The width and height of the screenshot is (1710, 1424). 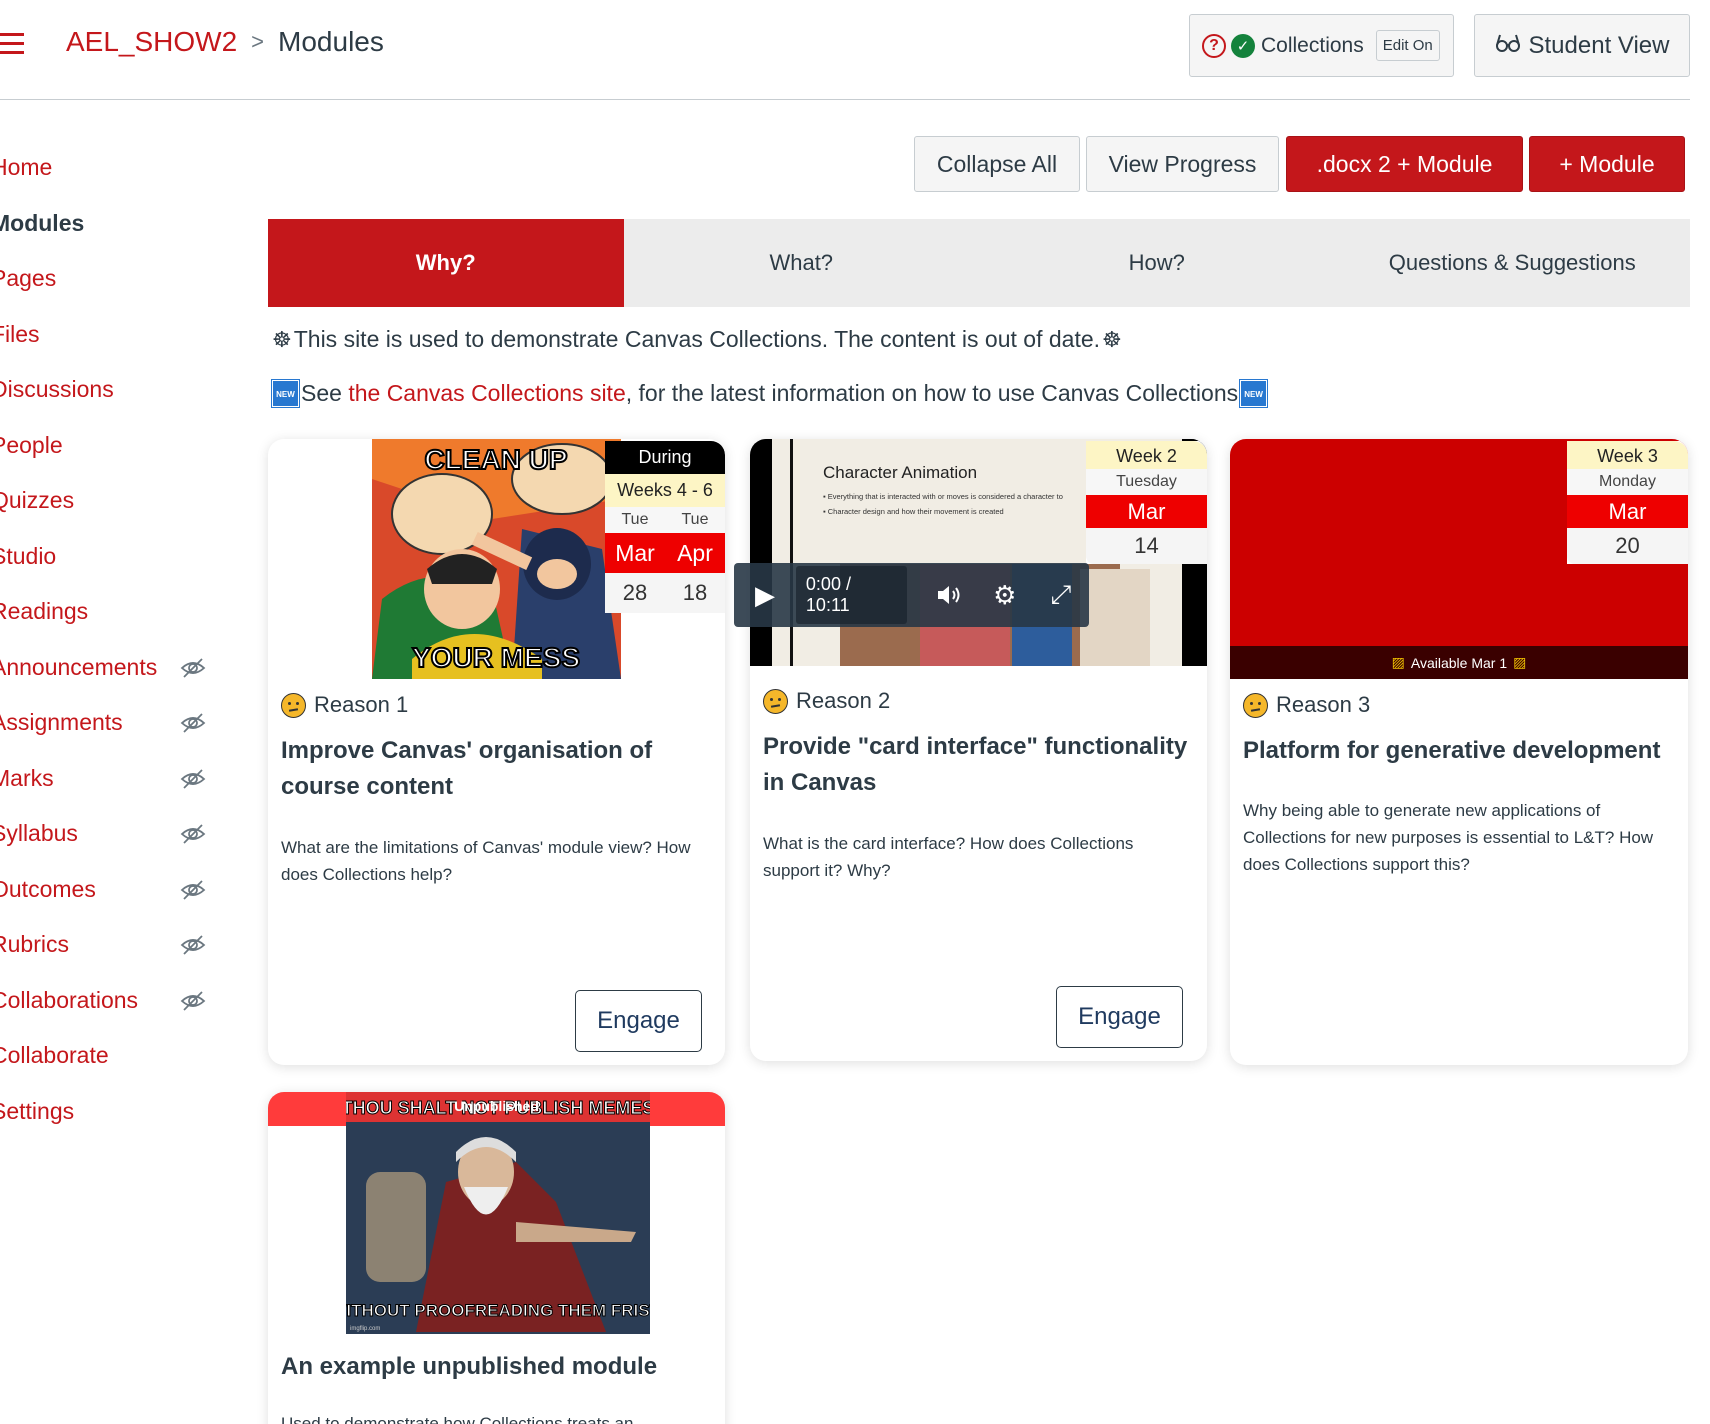 I want to click on edit-on-button: Edit On, so click(x=1407, y=45).